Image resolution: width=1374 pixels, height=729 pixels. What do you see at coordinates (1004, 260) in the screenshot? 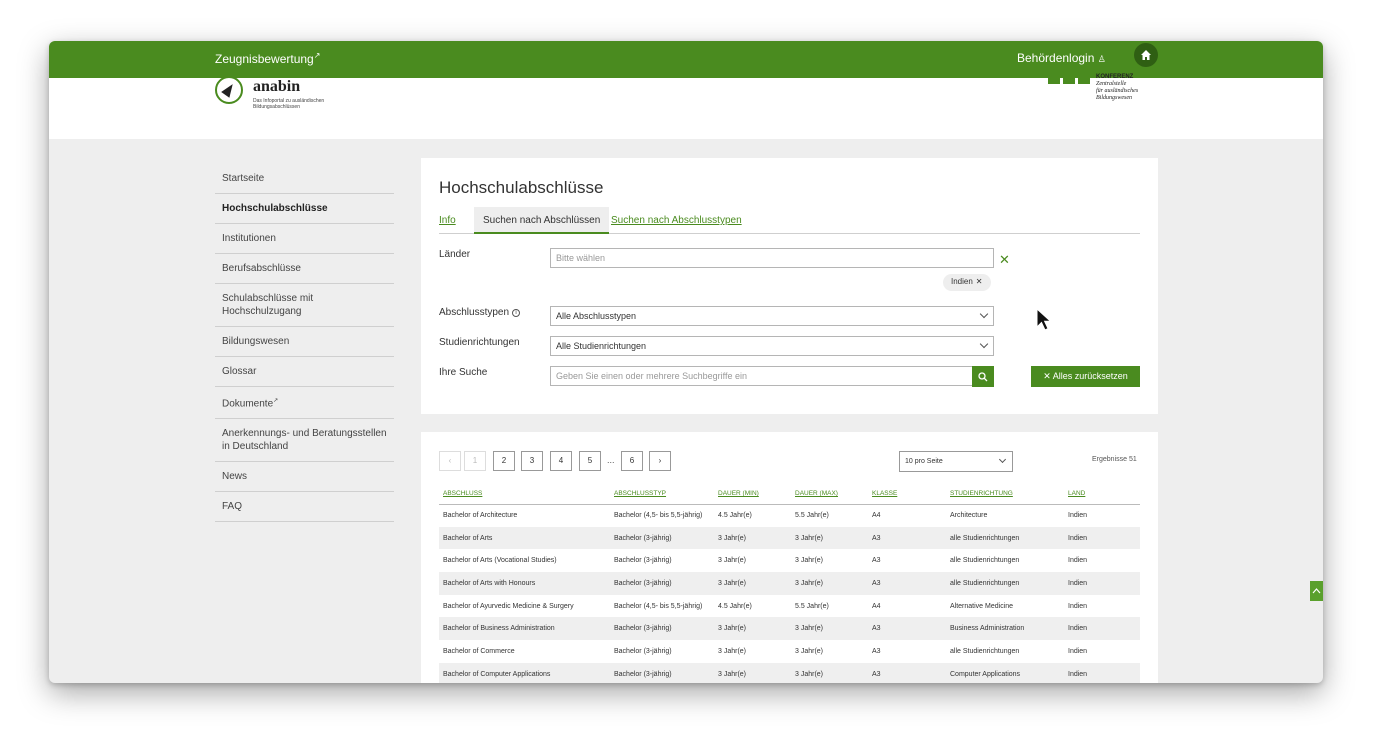
I see `clear-laender-icon: ✕` at bounding box center [1004, 260].